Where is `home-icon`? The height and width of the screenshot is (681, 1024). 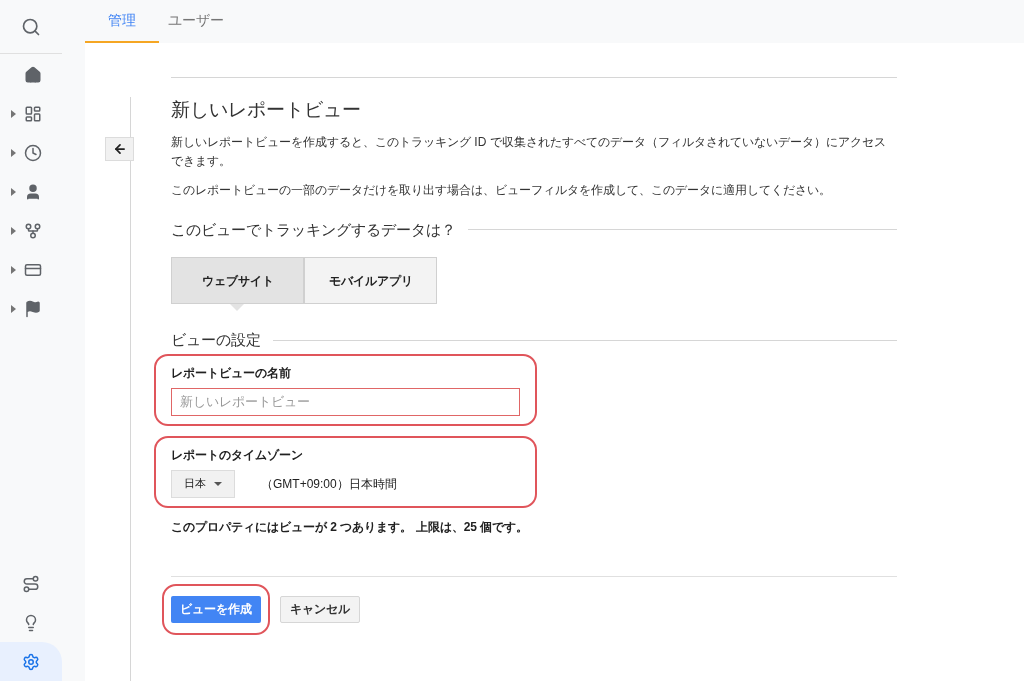
home-icon is located at coordinates (33, 74).